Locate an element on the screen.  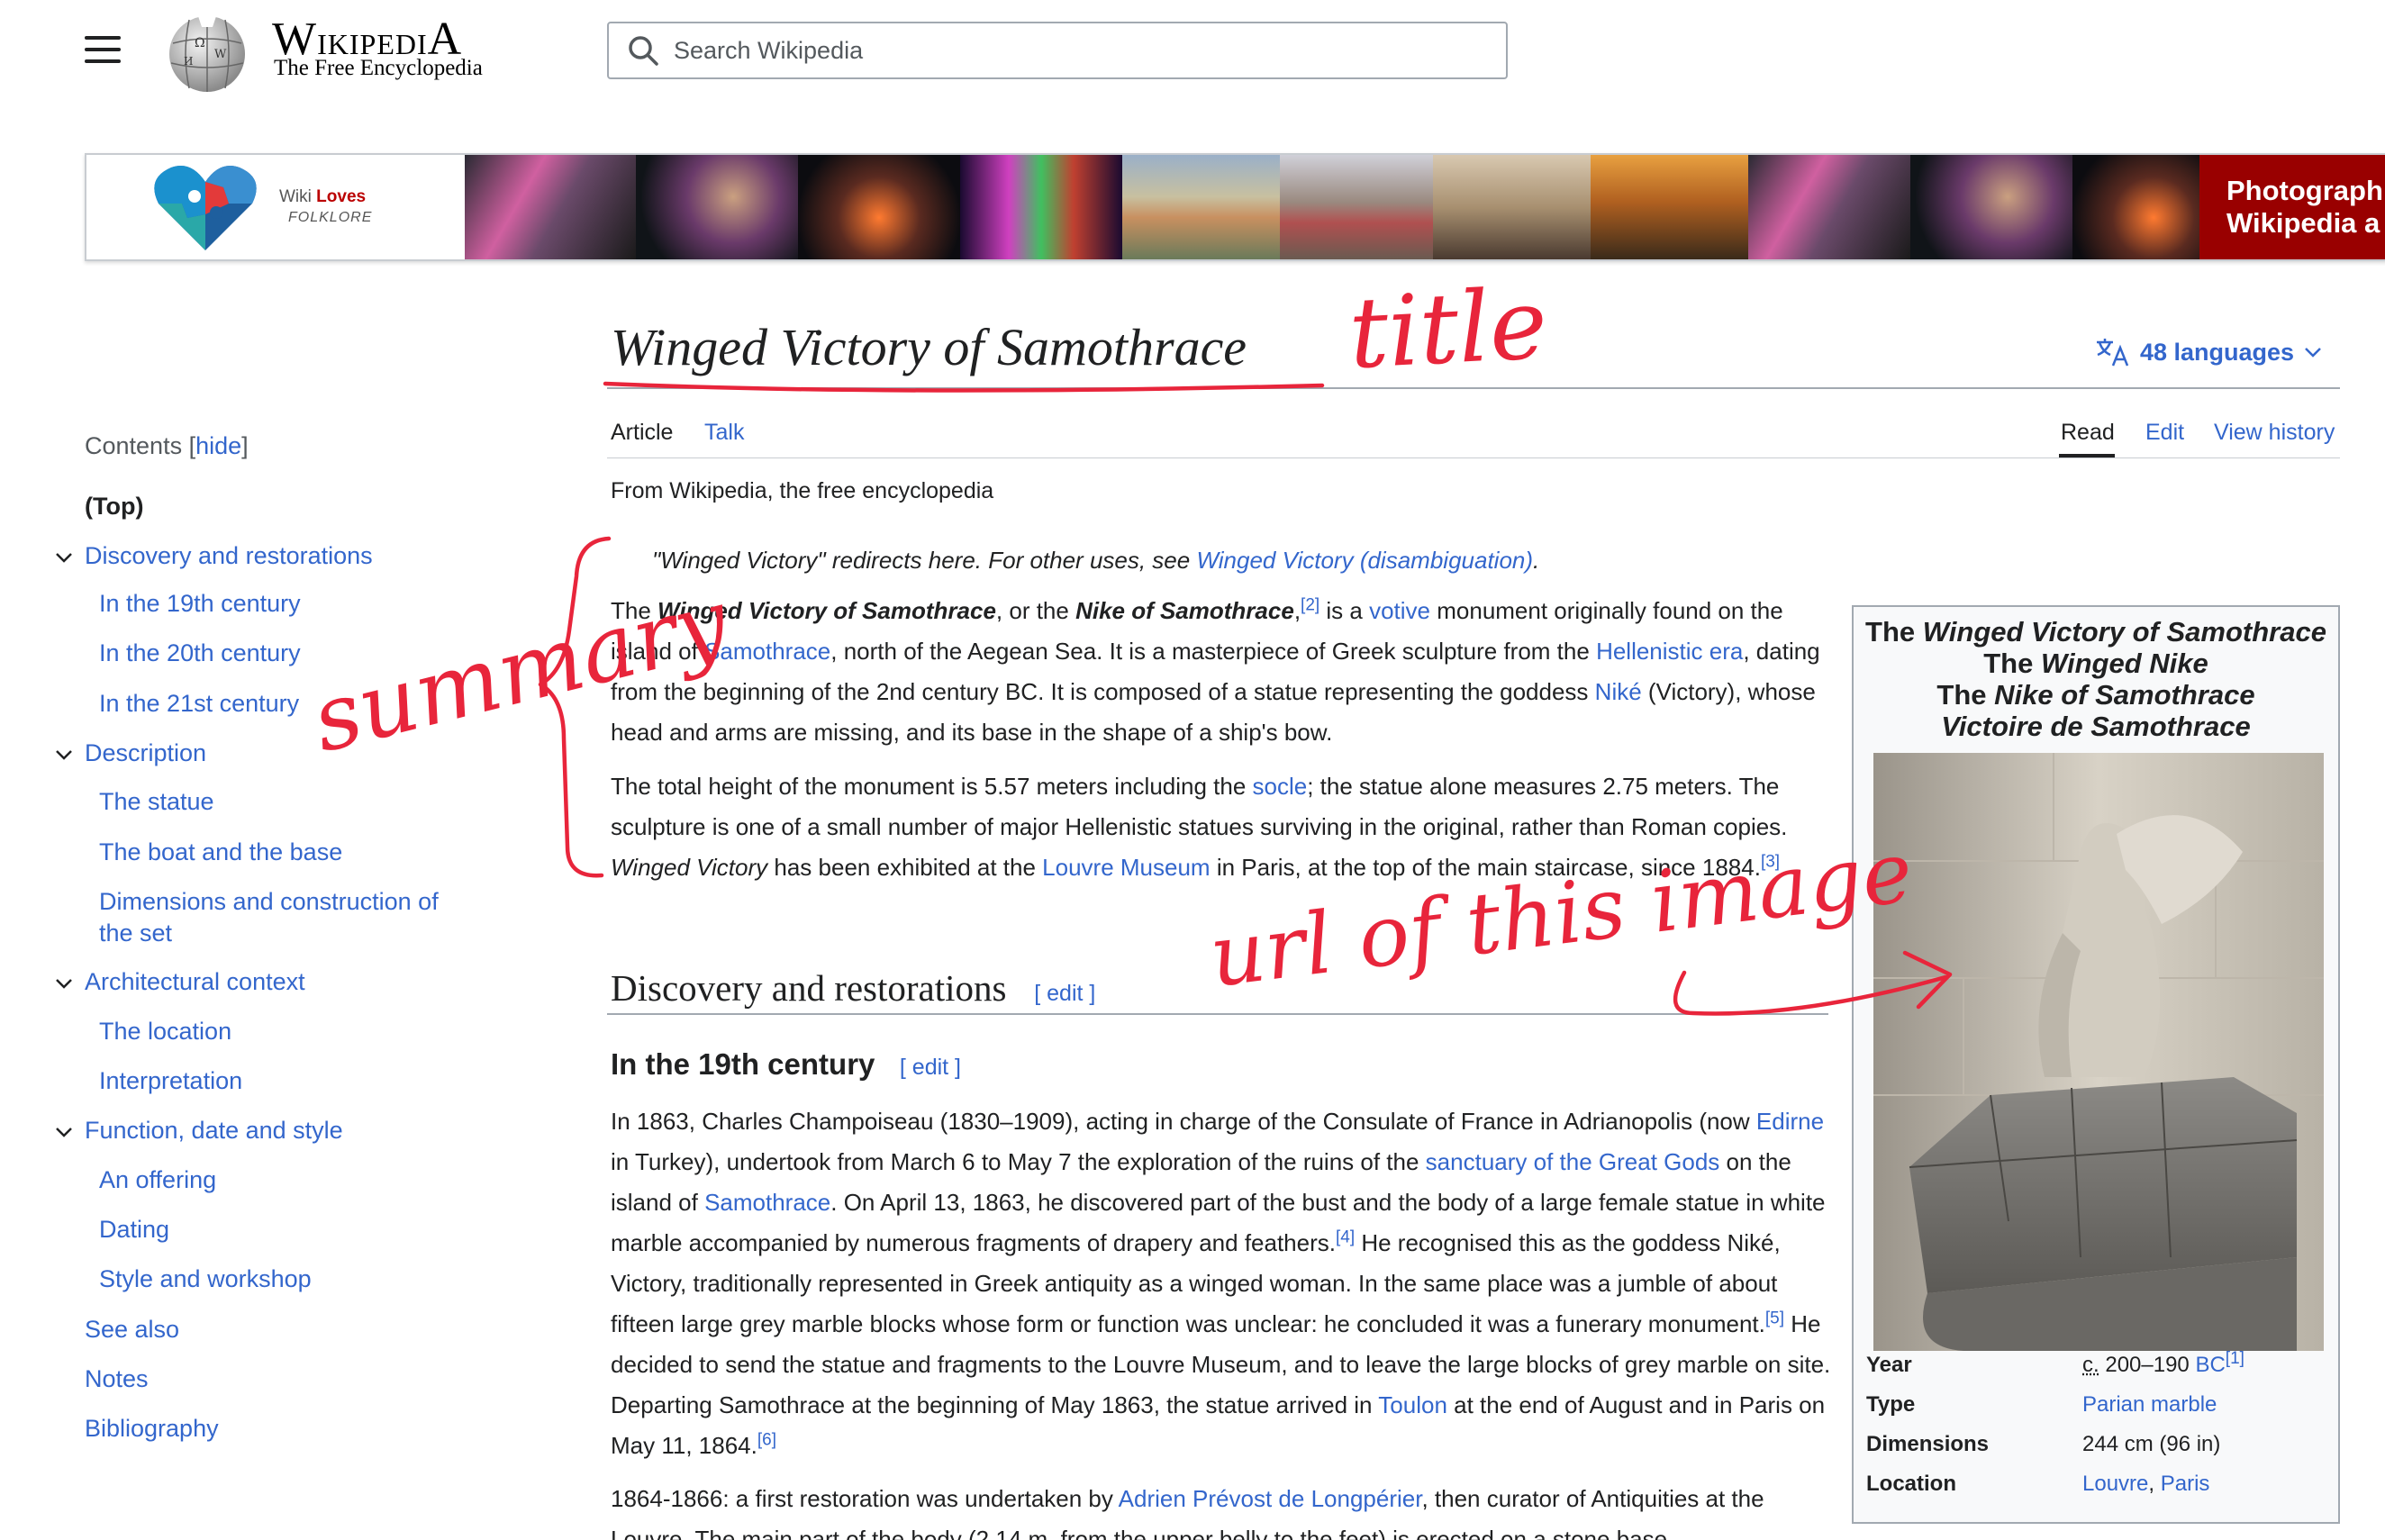
toc-item: An offering is located at coordinates (157, 1180).